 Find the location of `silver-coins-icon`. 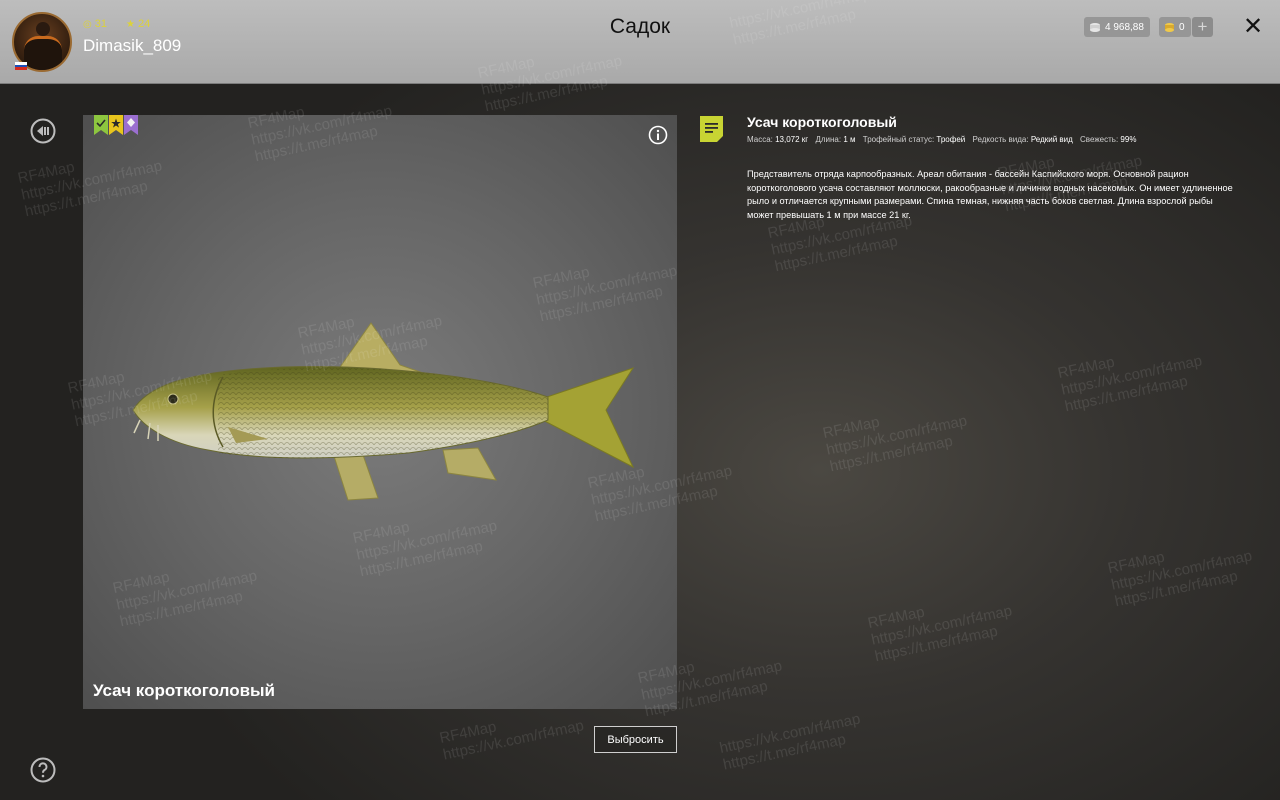

silver-coins-icon is located at coordinates (1095, 27).